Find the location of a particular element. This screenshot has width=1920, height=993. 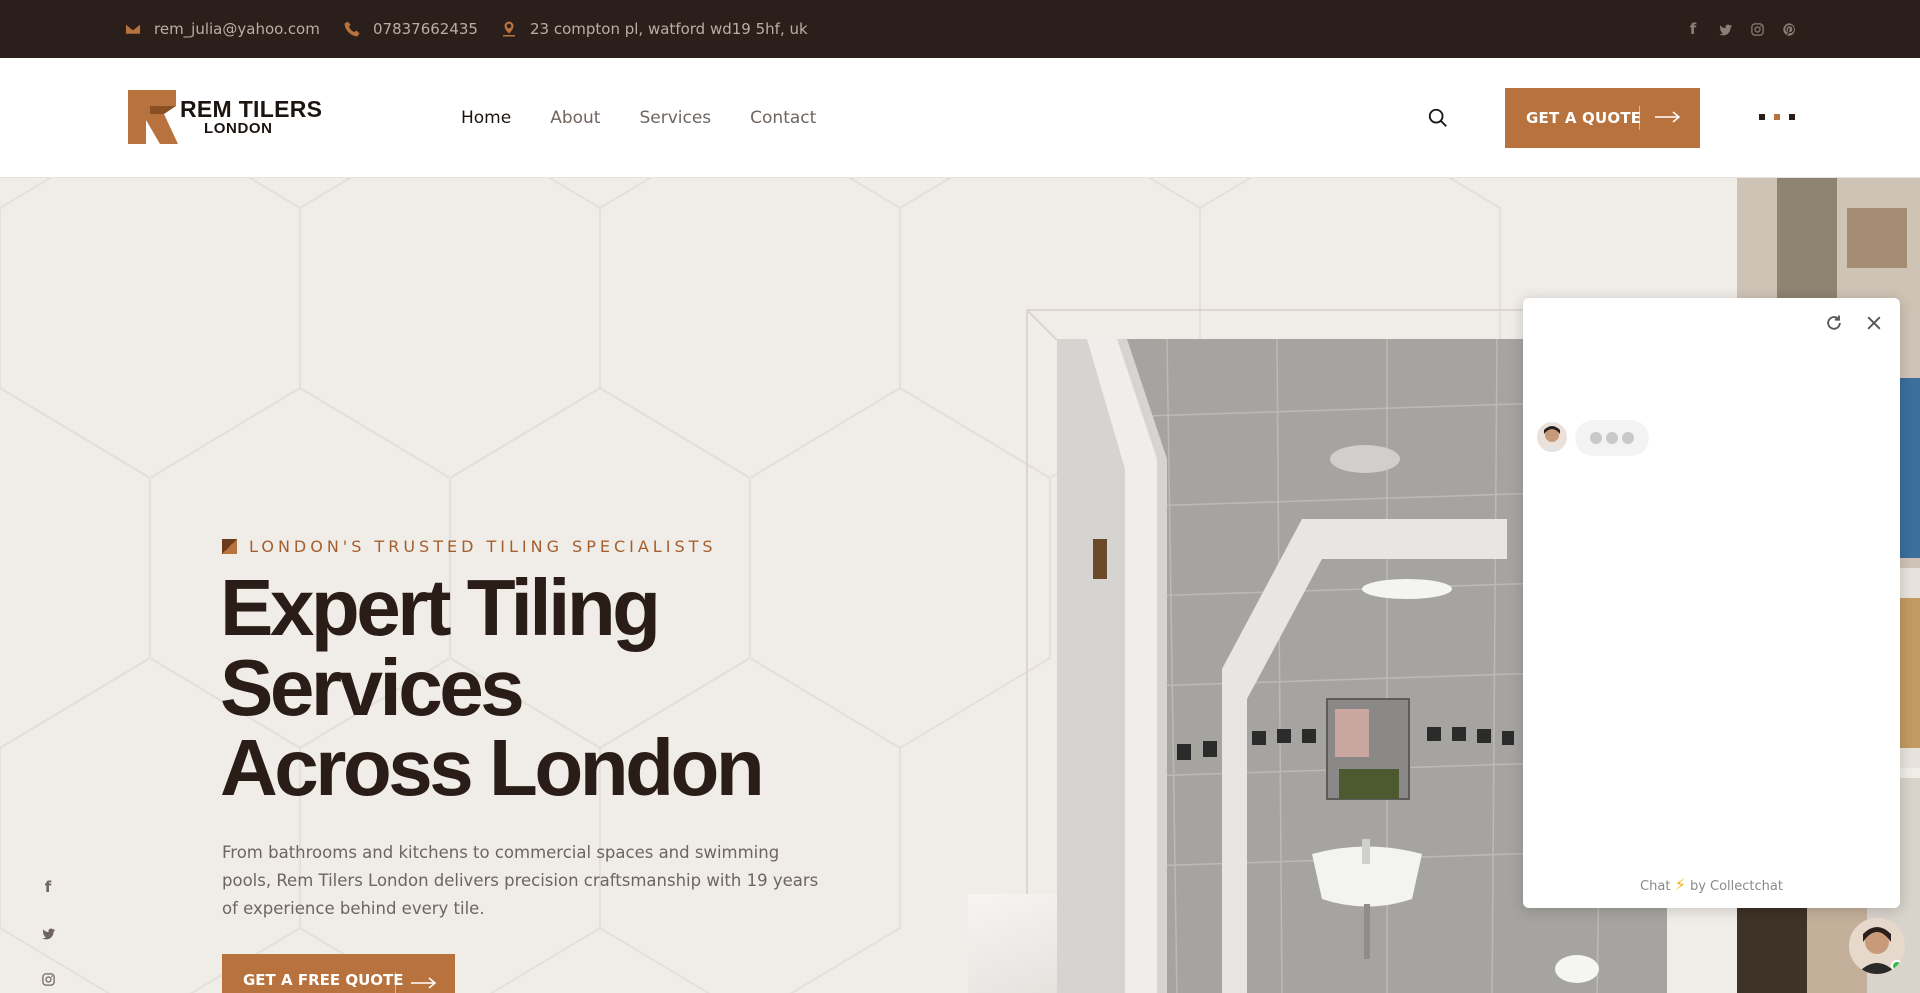

logo-line-2: LONDON is located at coordinates (238, 129).